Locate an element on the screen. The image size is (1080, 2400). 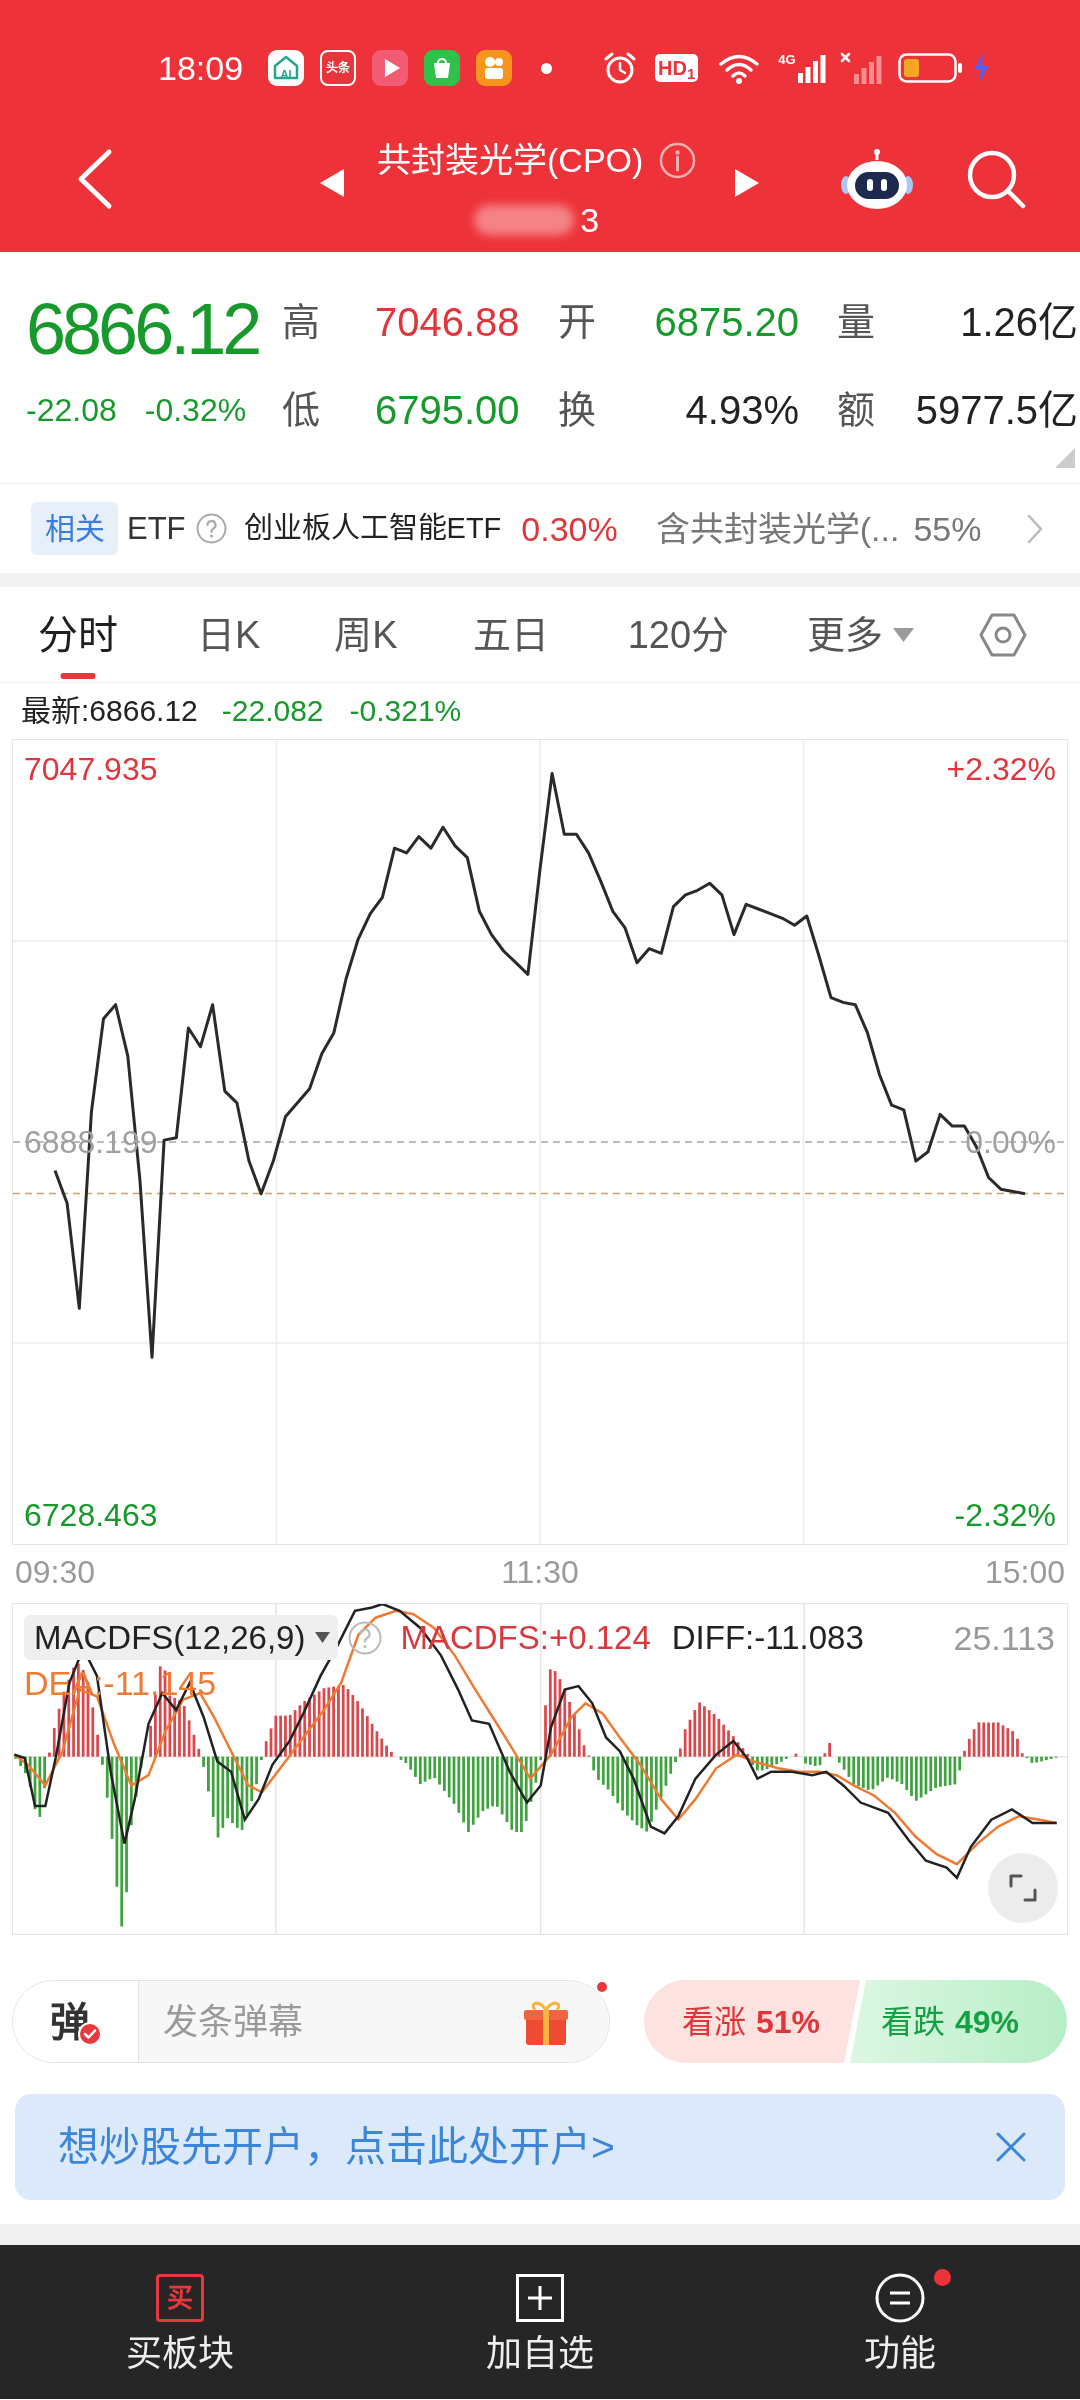
stat-label: 低 is located at coordinates (301, 410).